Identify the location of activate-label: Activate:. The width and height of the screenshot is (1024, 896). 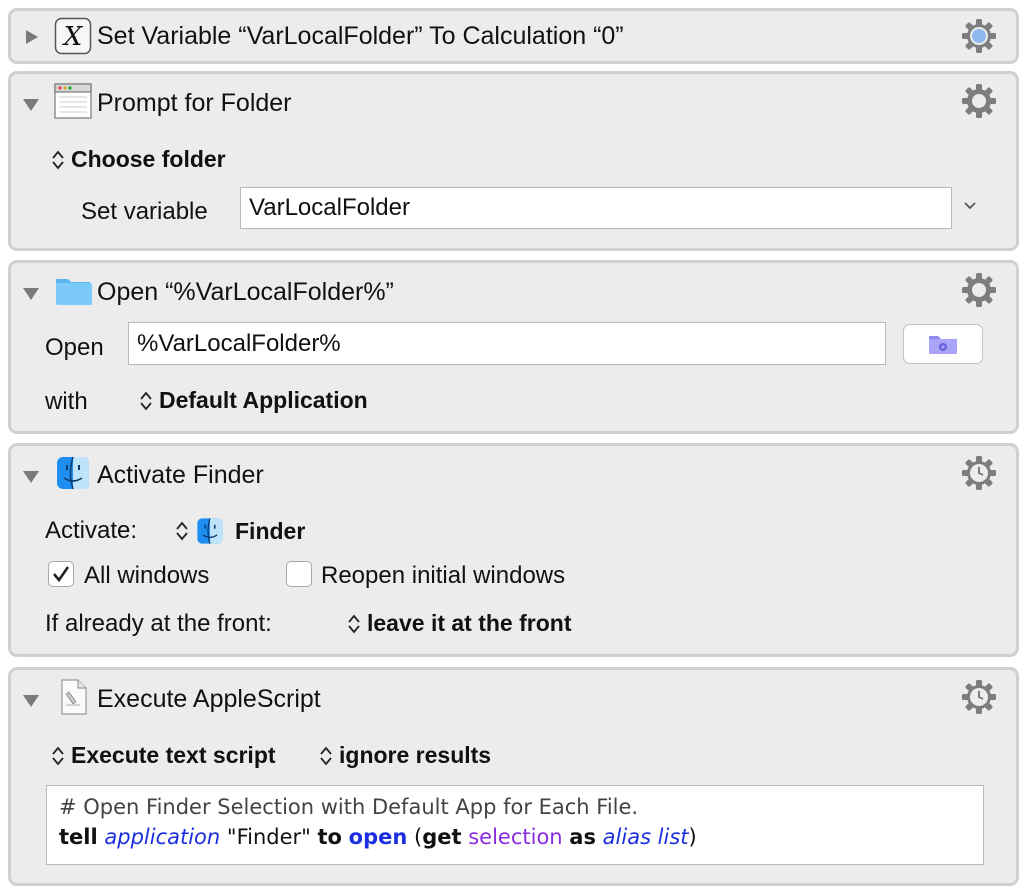
(91, 530).